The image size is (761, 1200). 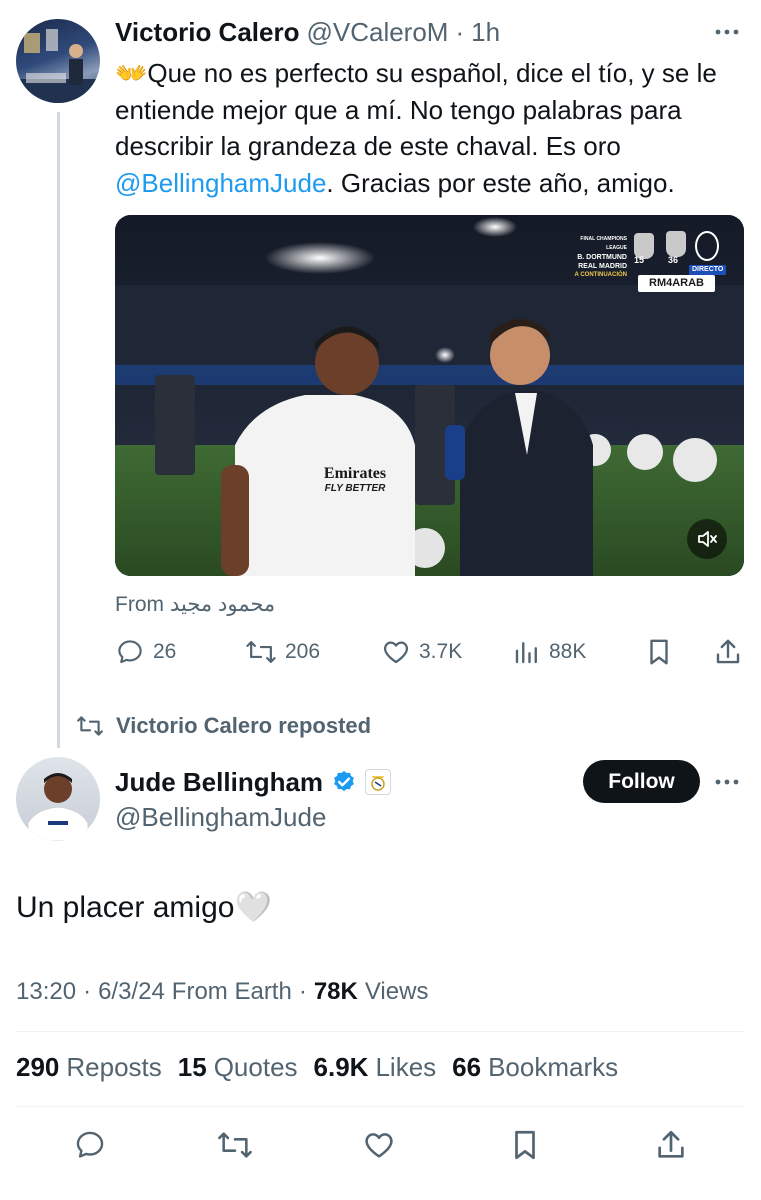 I want to click on shirt-slogan: FLY BETTER, so click(x=355, y=488).